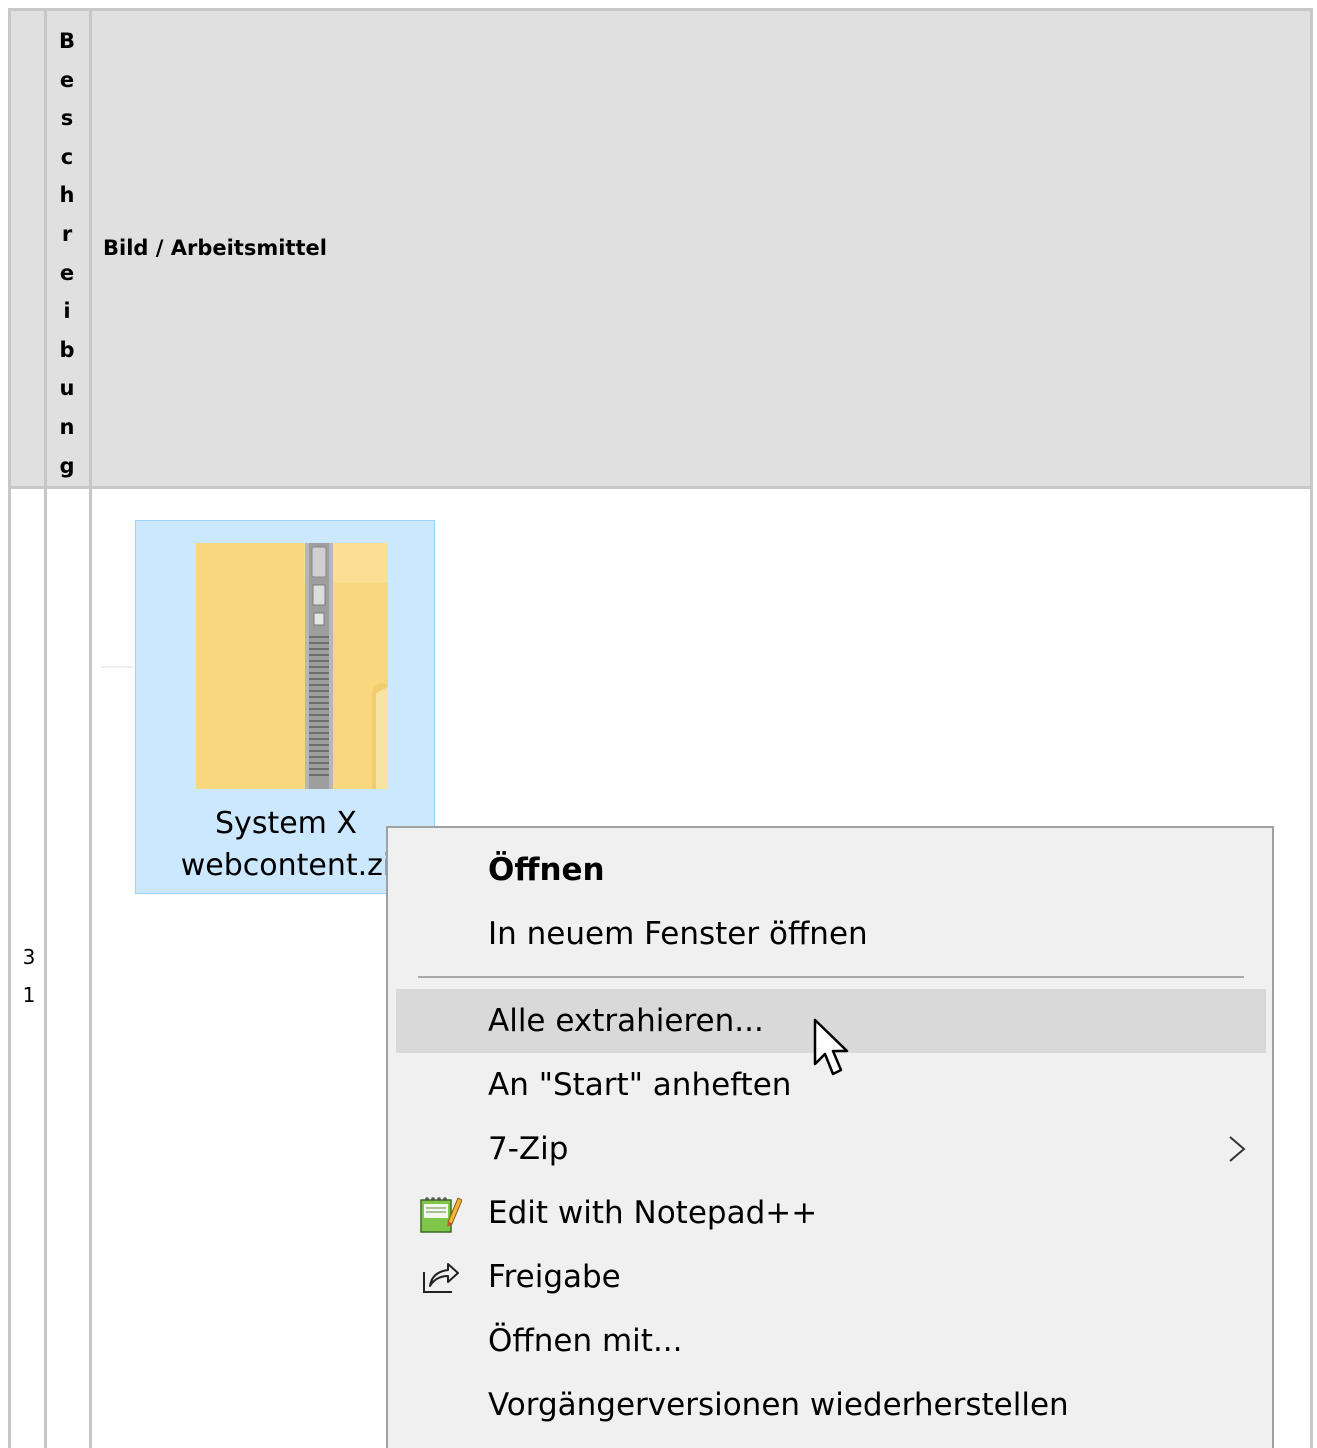  I want to click on menu-item-edit-with-notepad: Edit with Notepad++, so click(831, 1213).